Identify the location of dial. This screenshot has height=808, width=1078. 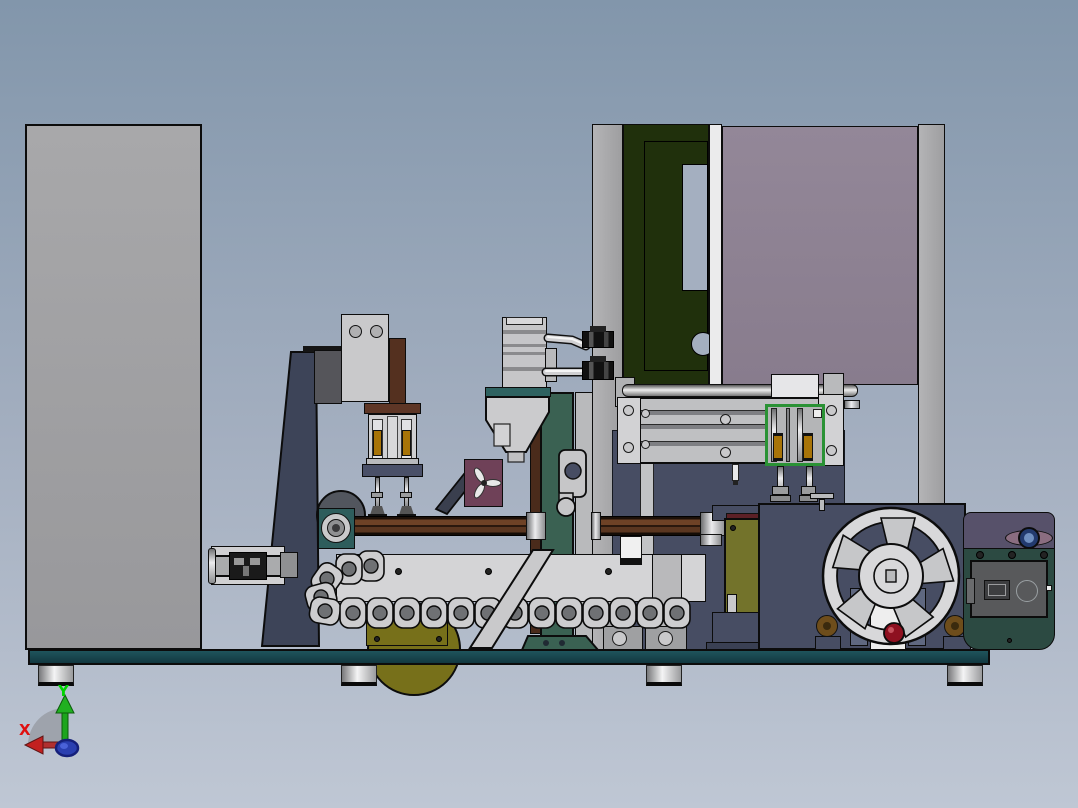
(1027, 591).